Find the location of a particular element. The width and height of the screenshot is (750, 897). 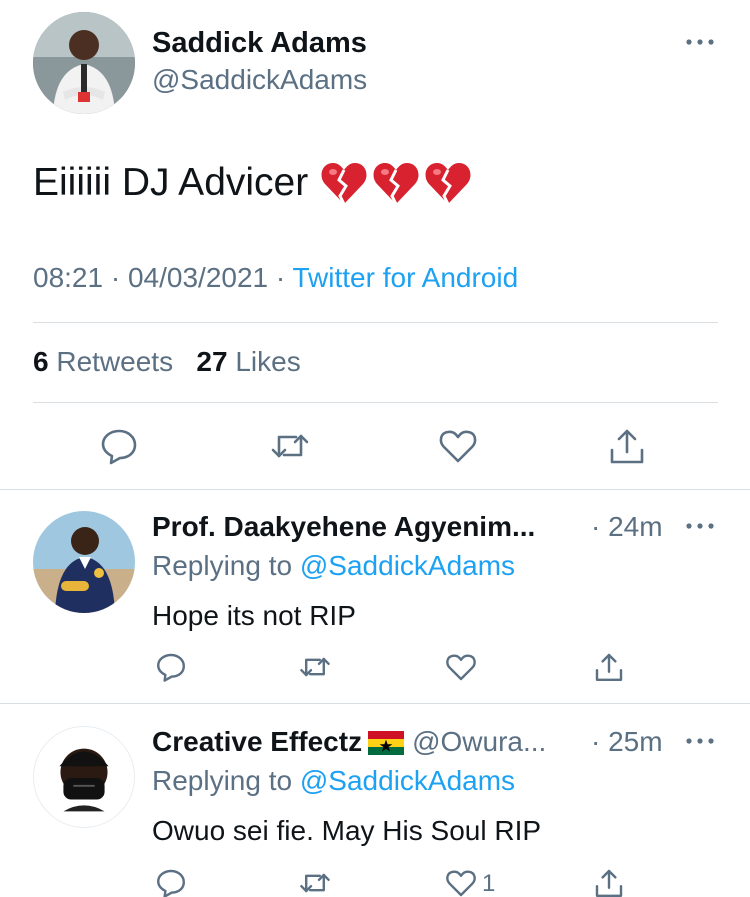

emoji-group is located at coordinates (396, 183).